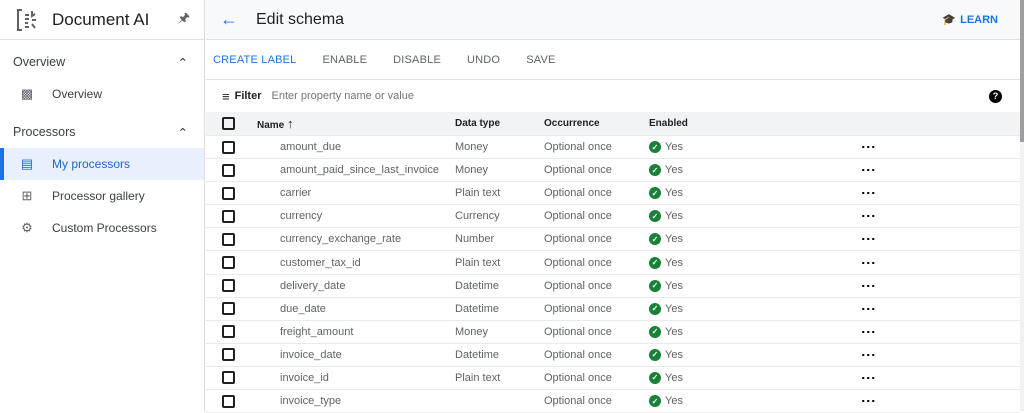 This screenshot has width=1024, height=413. I want to click on sidebar-item-label: Overview, so click(77, 94).